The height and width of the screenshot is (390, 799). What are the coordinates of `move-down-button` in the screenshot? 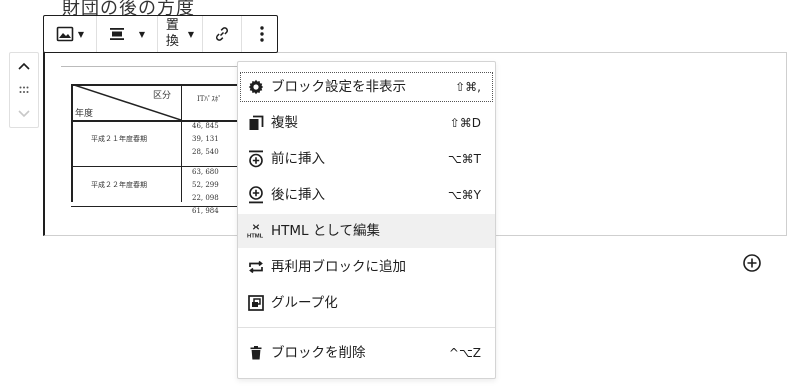 It's located at (24, 114).